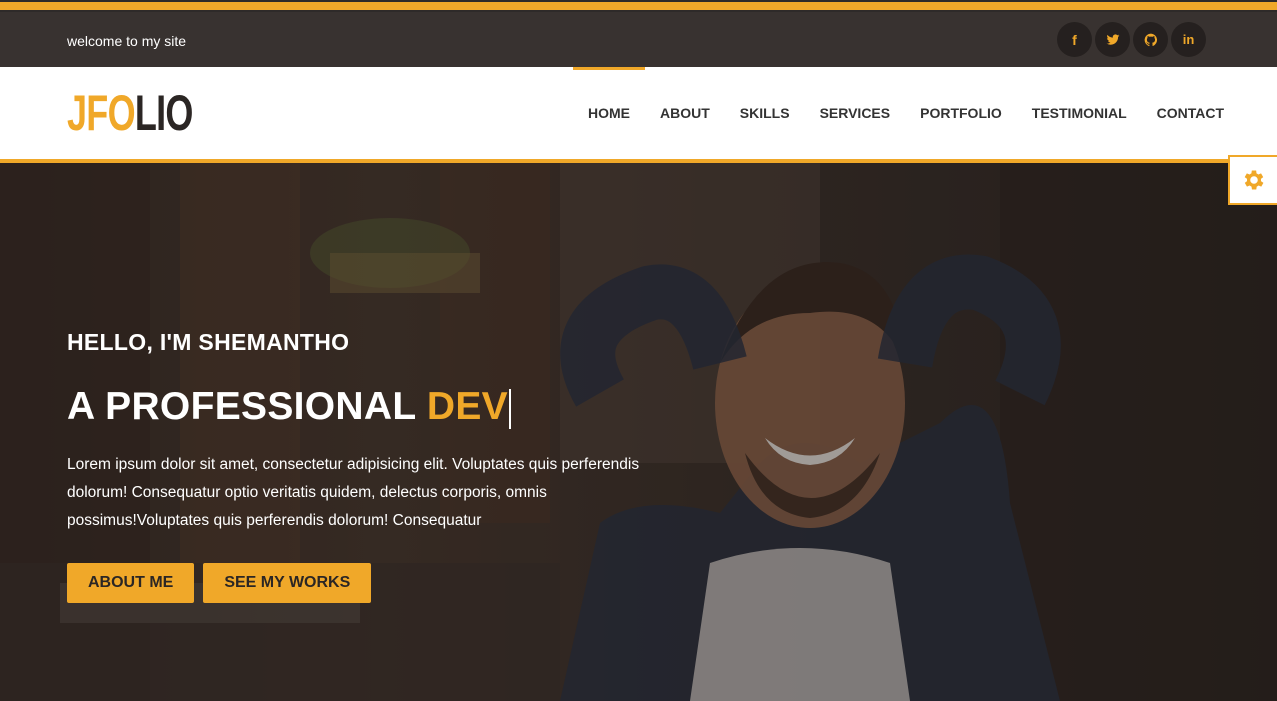 This screenshot has height=701, width=1277. What do you see at coordinates (1190, 113) in the screenshot?
I see `nav-item-contact: CONTACT` at bounding box center [1190, 113].